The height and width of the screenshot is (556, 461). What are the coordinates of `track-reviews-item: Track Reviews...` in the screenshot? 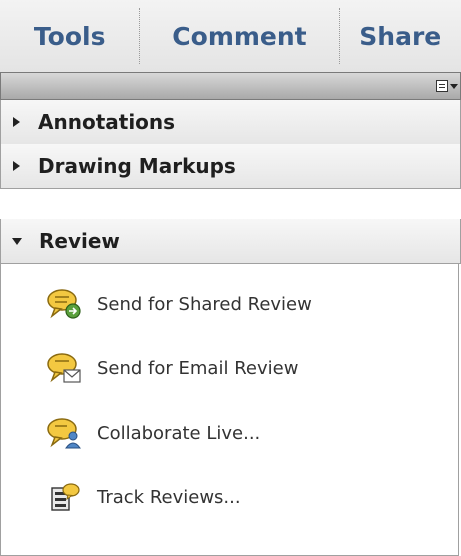 It's located at (143, 497).